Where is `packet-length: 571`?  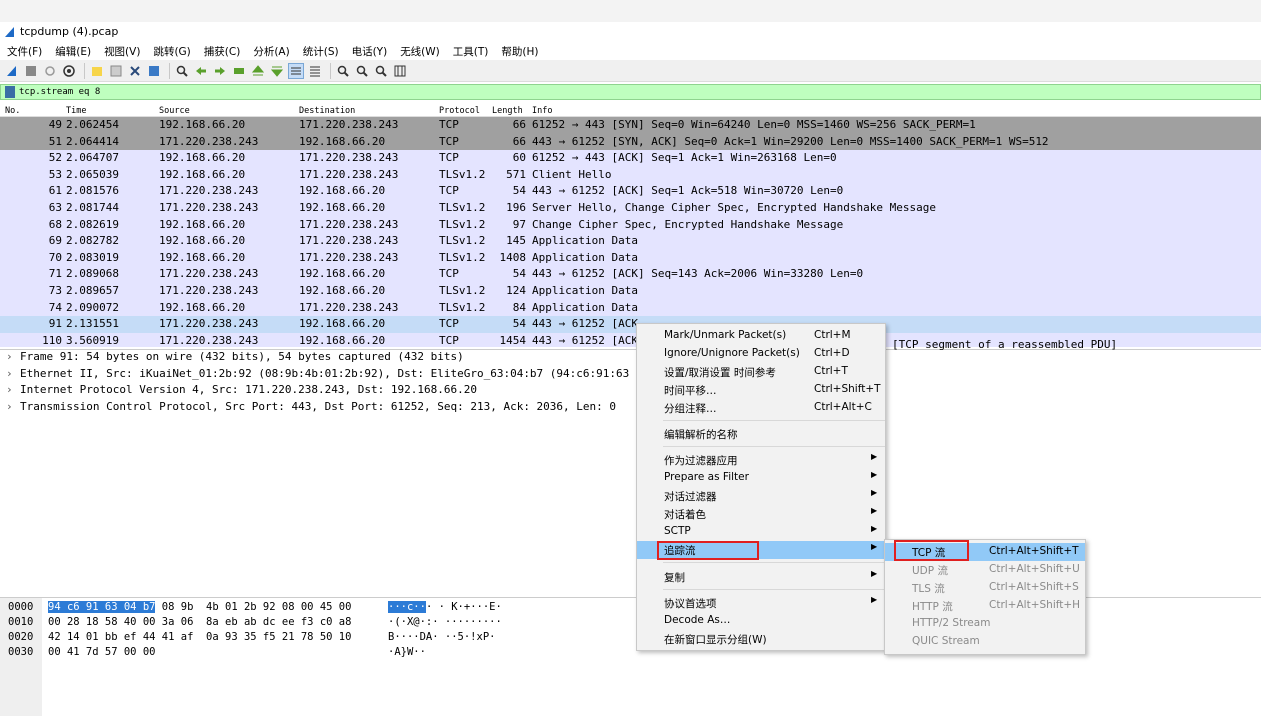
packet-length: 571 is located at coordinates (516, 174).